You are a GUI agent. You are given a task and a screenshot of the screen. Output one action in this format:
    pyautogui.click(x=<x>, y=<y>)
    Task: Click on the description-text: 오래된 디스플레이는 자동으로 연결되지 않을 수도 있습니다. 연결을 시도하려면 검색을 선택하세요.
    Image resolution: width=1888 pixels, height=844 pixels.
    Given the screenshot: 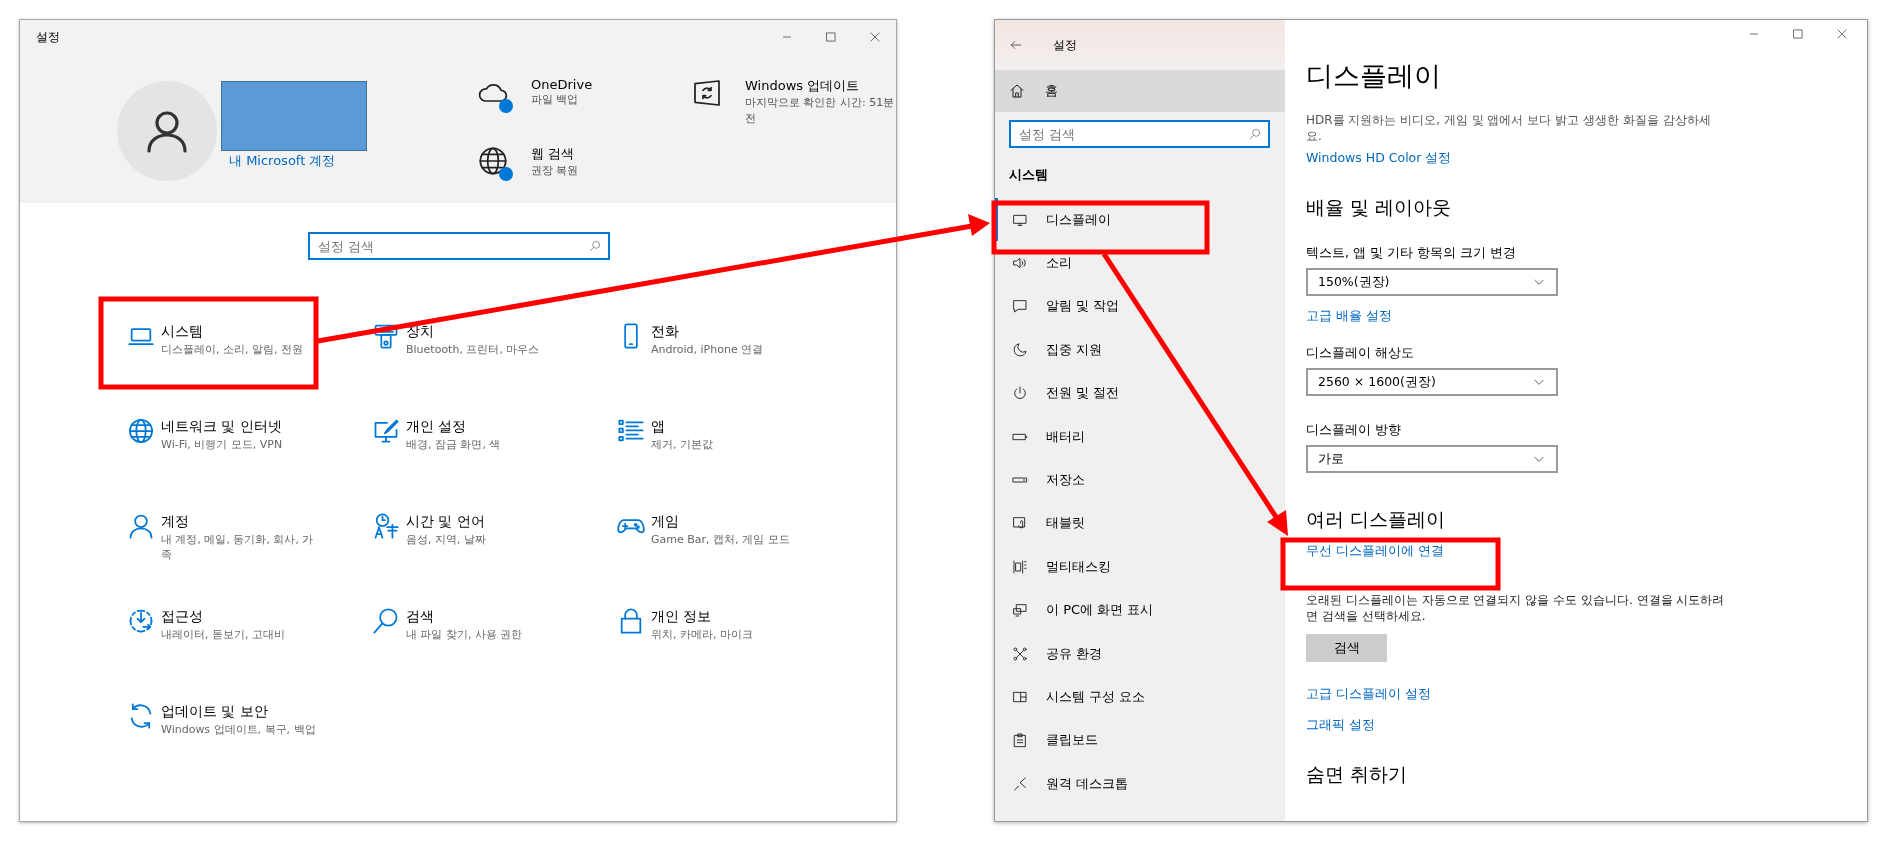 What is the action you would take?
    pyautogui.click(x=1516, y=608)
    